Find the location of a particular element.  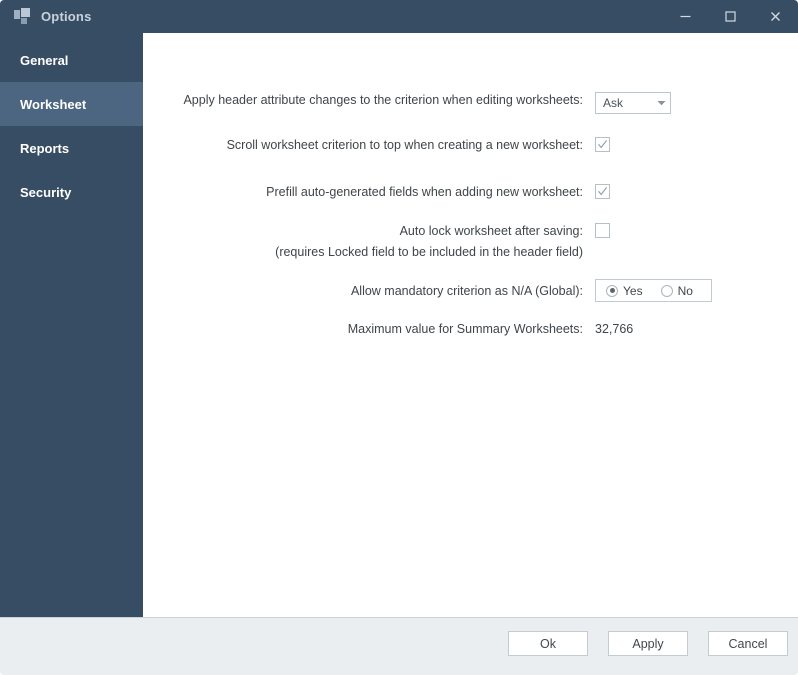

sidebar-item-label: Reports is located at coordinates (45, 148).